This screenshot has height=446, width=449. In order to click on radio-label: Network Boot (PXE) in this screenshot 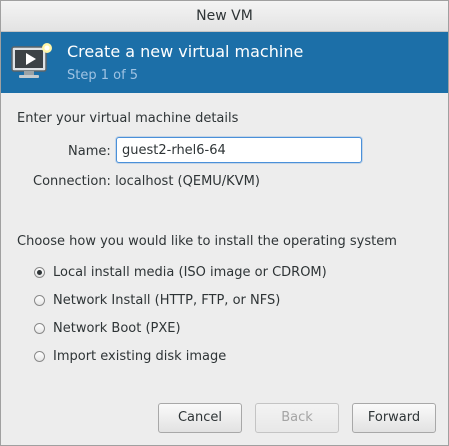, I will do `click(117, 328)`.